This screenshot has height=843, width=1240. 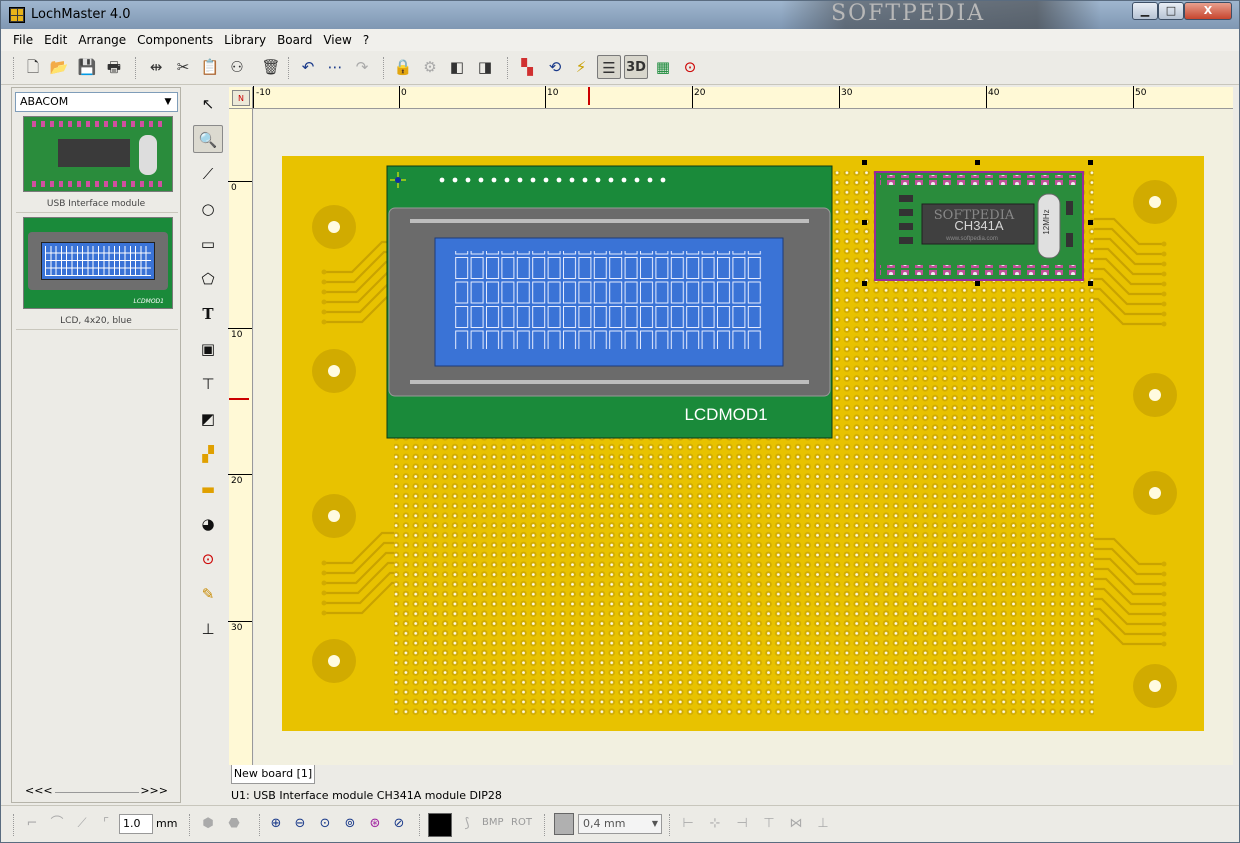 I want to click on redo-icon: ↷, so click(x=362, y=67).